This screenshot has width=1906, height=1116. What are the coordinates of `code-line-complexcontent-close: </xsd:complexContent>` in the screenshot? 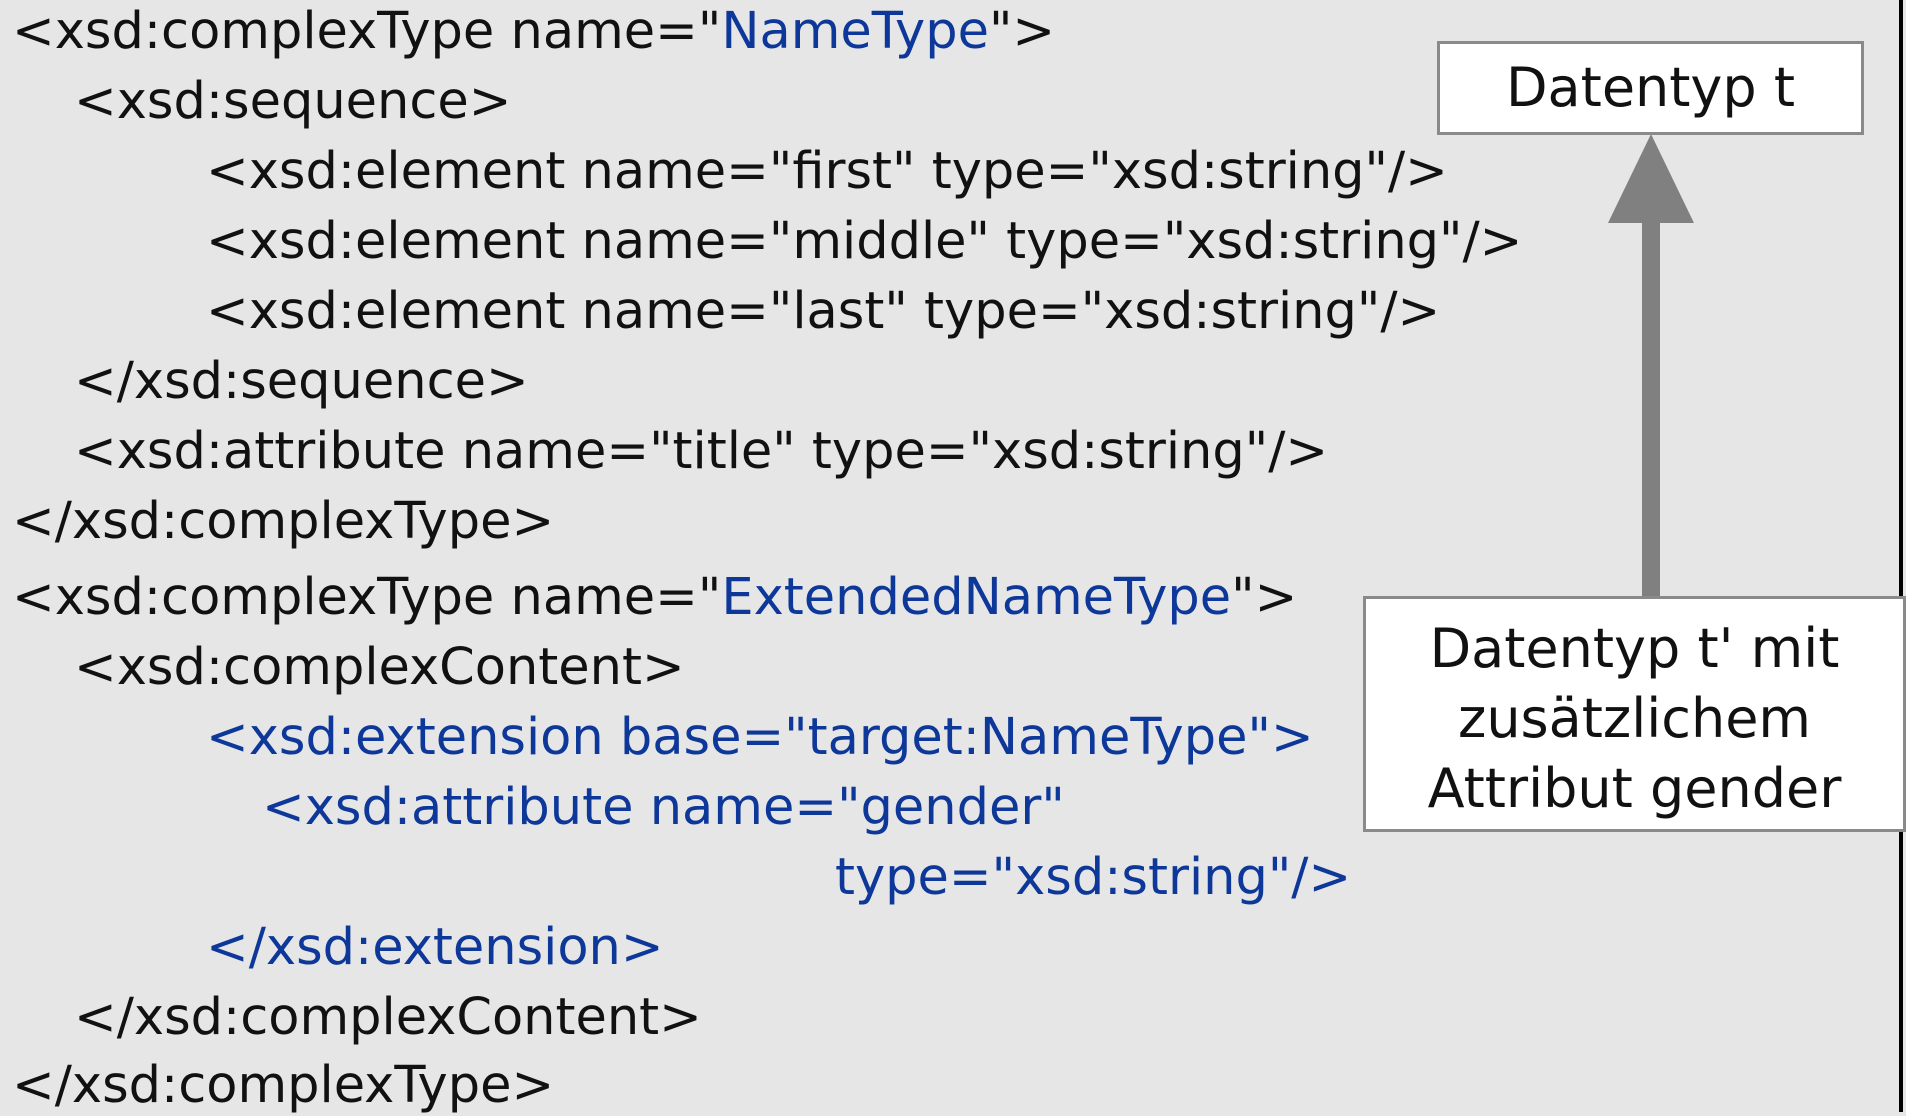 It's located at (388, 1017).